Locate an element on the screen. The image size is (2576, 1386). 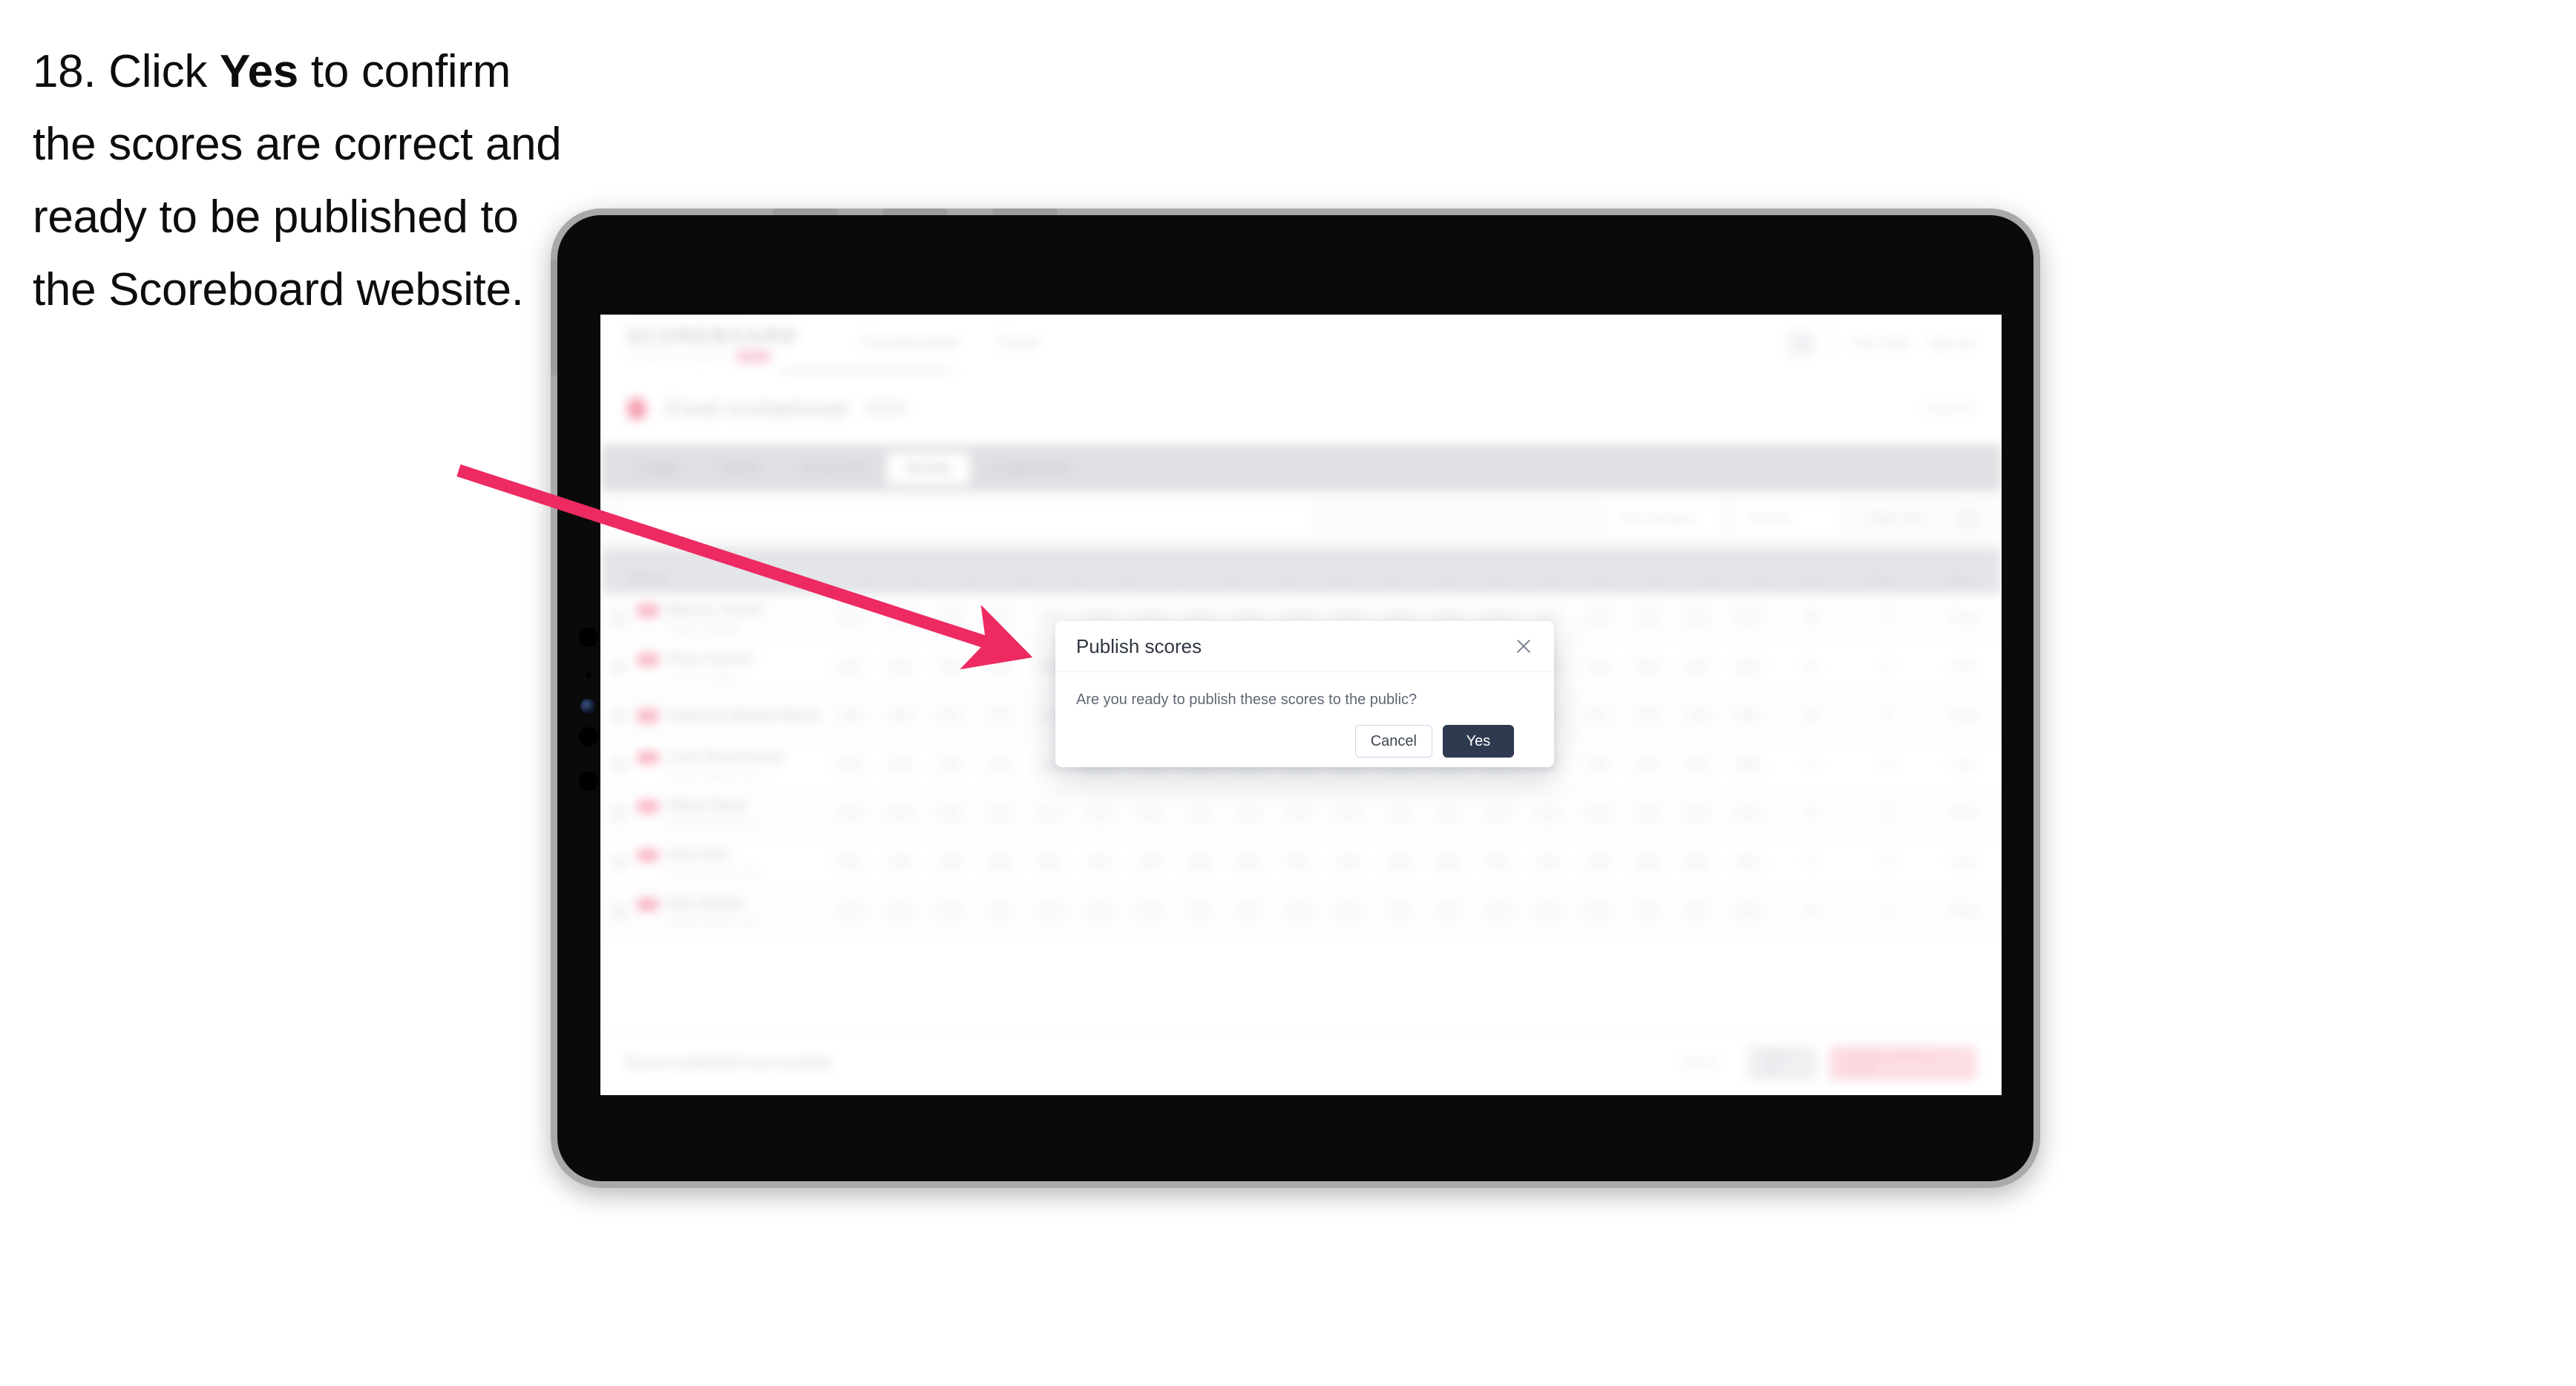
dialog-actions: Cancel Yes is located at coordinates (1304, 733).